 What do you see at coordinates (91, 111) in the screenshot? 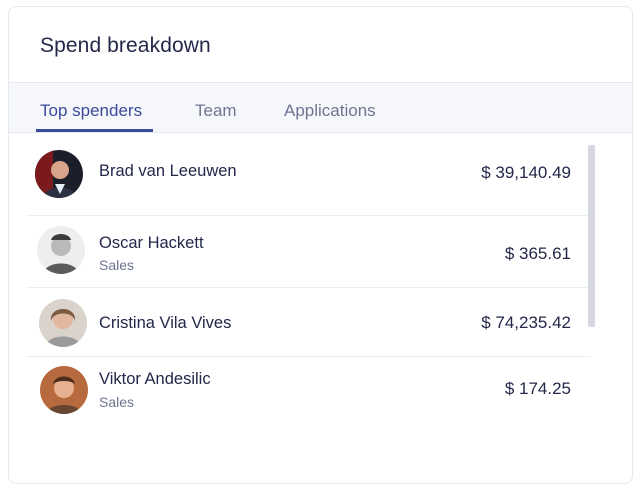
I see `tab-top-spenders: Top spenders` at bounding box center [91, 111].